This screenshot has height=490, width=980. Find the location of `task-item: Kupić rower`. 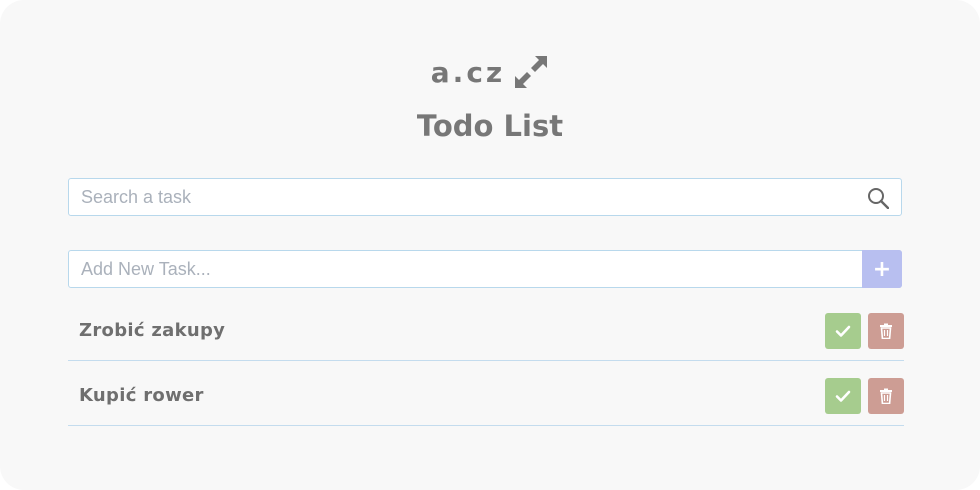

task-item: Kupić rower is located at coordinates (486, 395).